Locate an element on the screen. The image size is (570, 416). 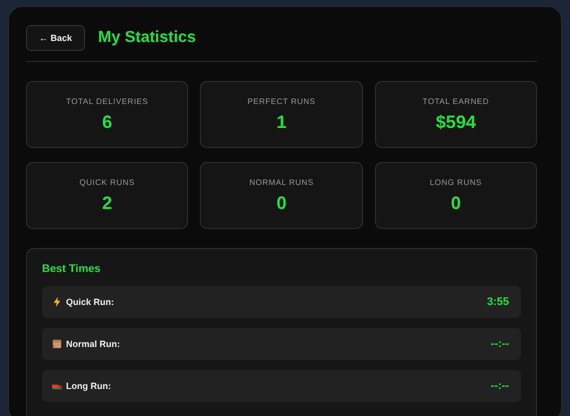
package-icon is located at coordinates (57, 344).